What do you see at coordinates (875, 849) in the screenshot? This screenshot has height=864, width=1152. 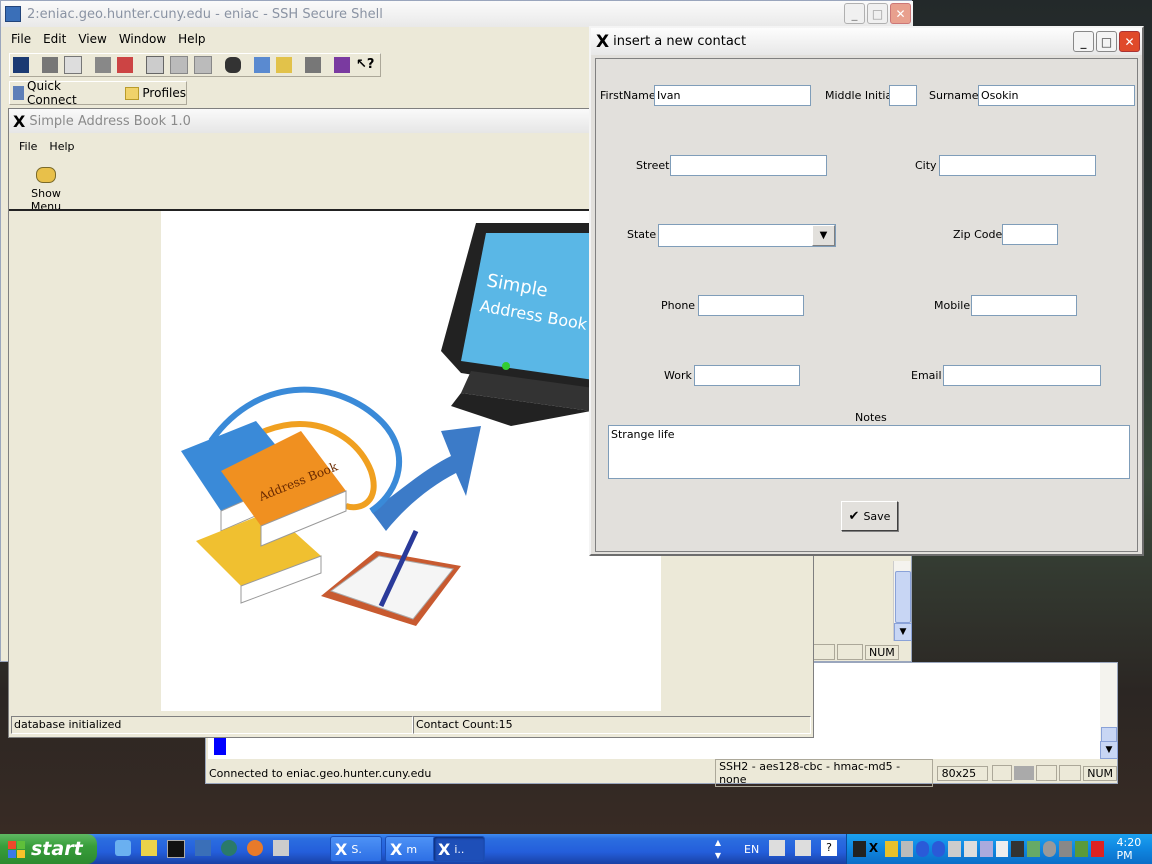 I see `tray-x-icon: X` at bounding box center [875, 849].